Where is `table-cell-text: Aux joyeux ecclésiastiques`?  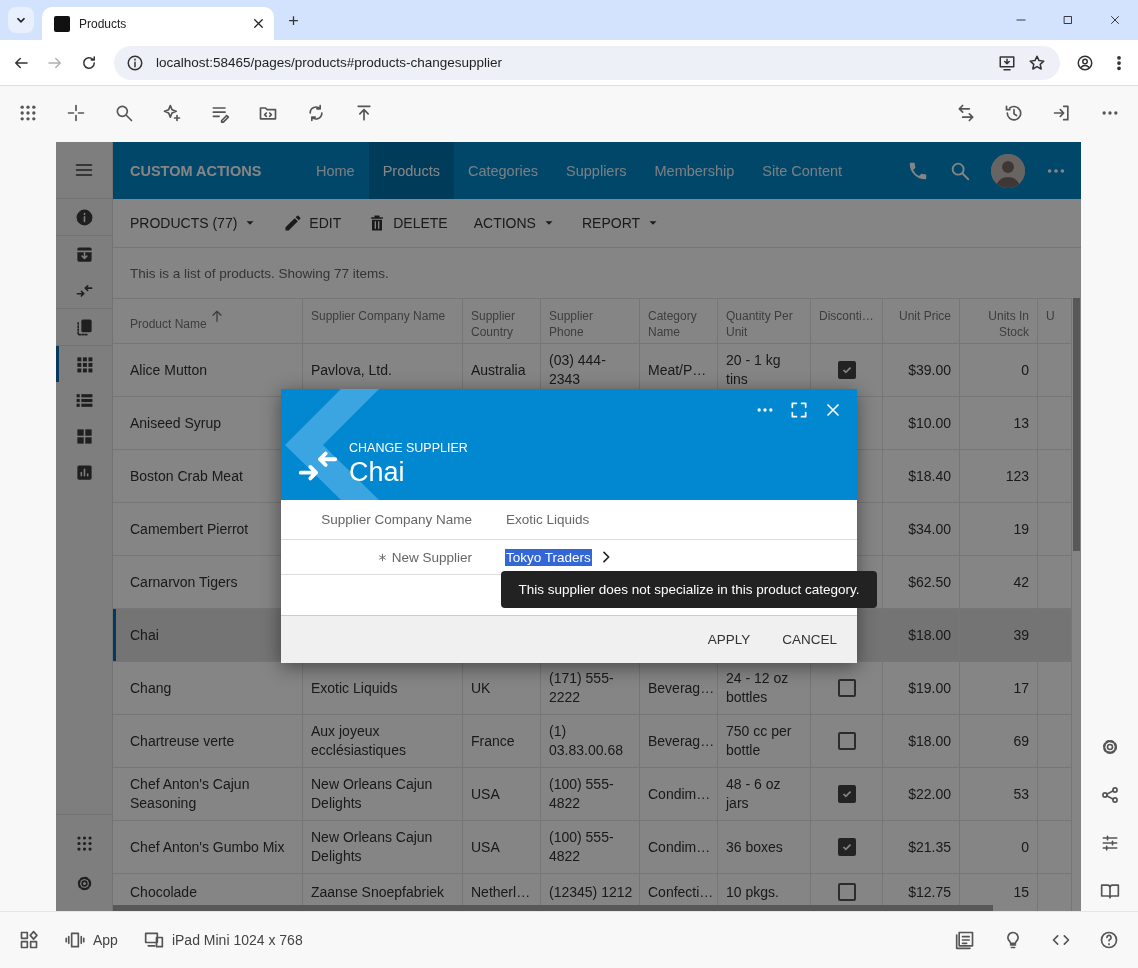 table-cell-text: Aux joyeux ecclésiastiques is located at coordinates (359, 741).